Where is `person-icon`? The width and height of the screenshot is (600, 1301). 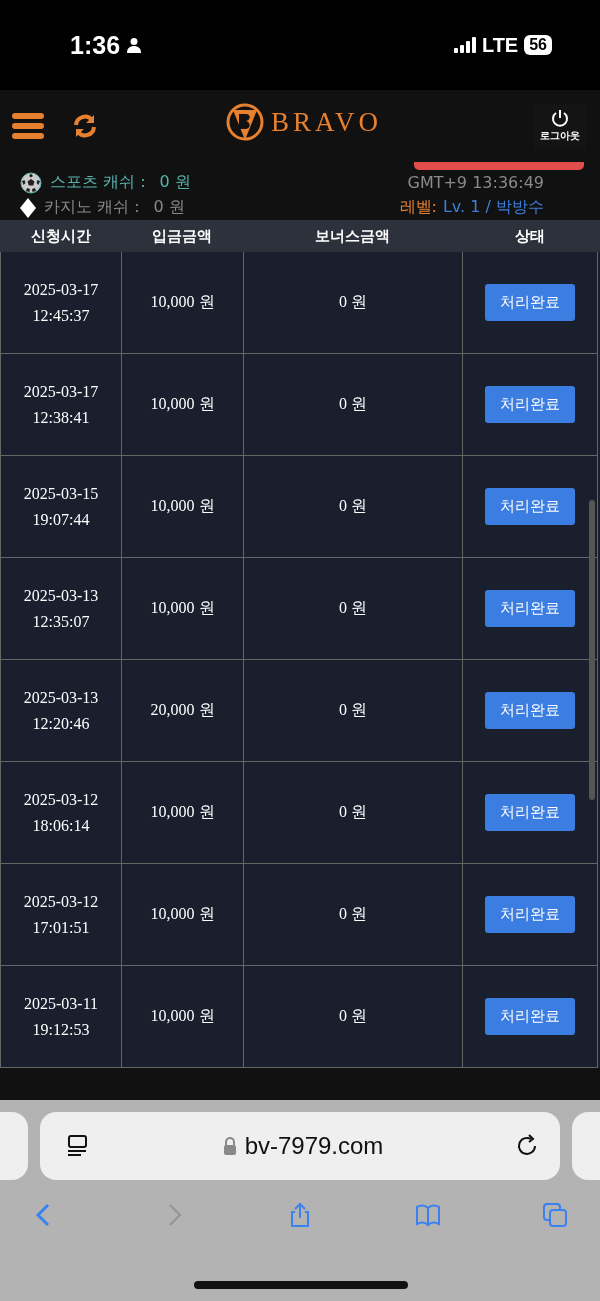 person-icon is located at coordinates (134, 45).